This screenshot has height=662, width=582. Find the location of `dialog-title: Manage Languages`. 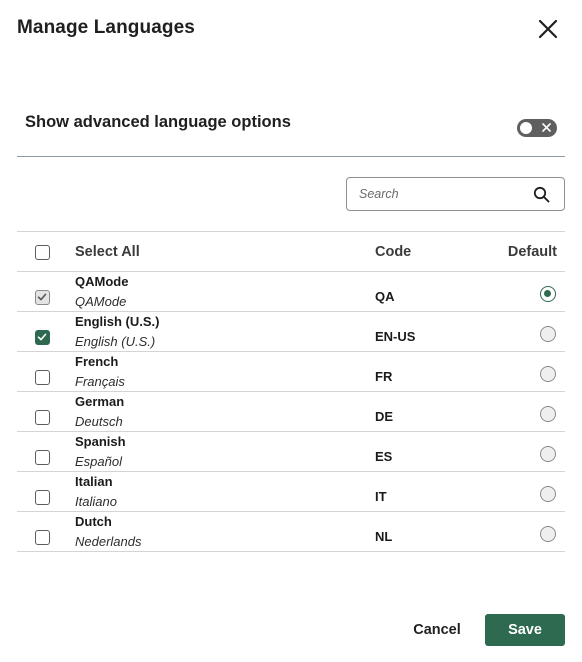

dialog-title: Manage Languages is located at coordinates (106, 27).